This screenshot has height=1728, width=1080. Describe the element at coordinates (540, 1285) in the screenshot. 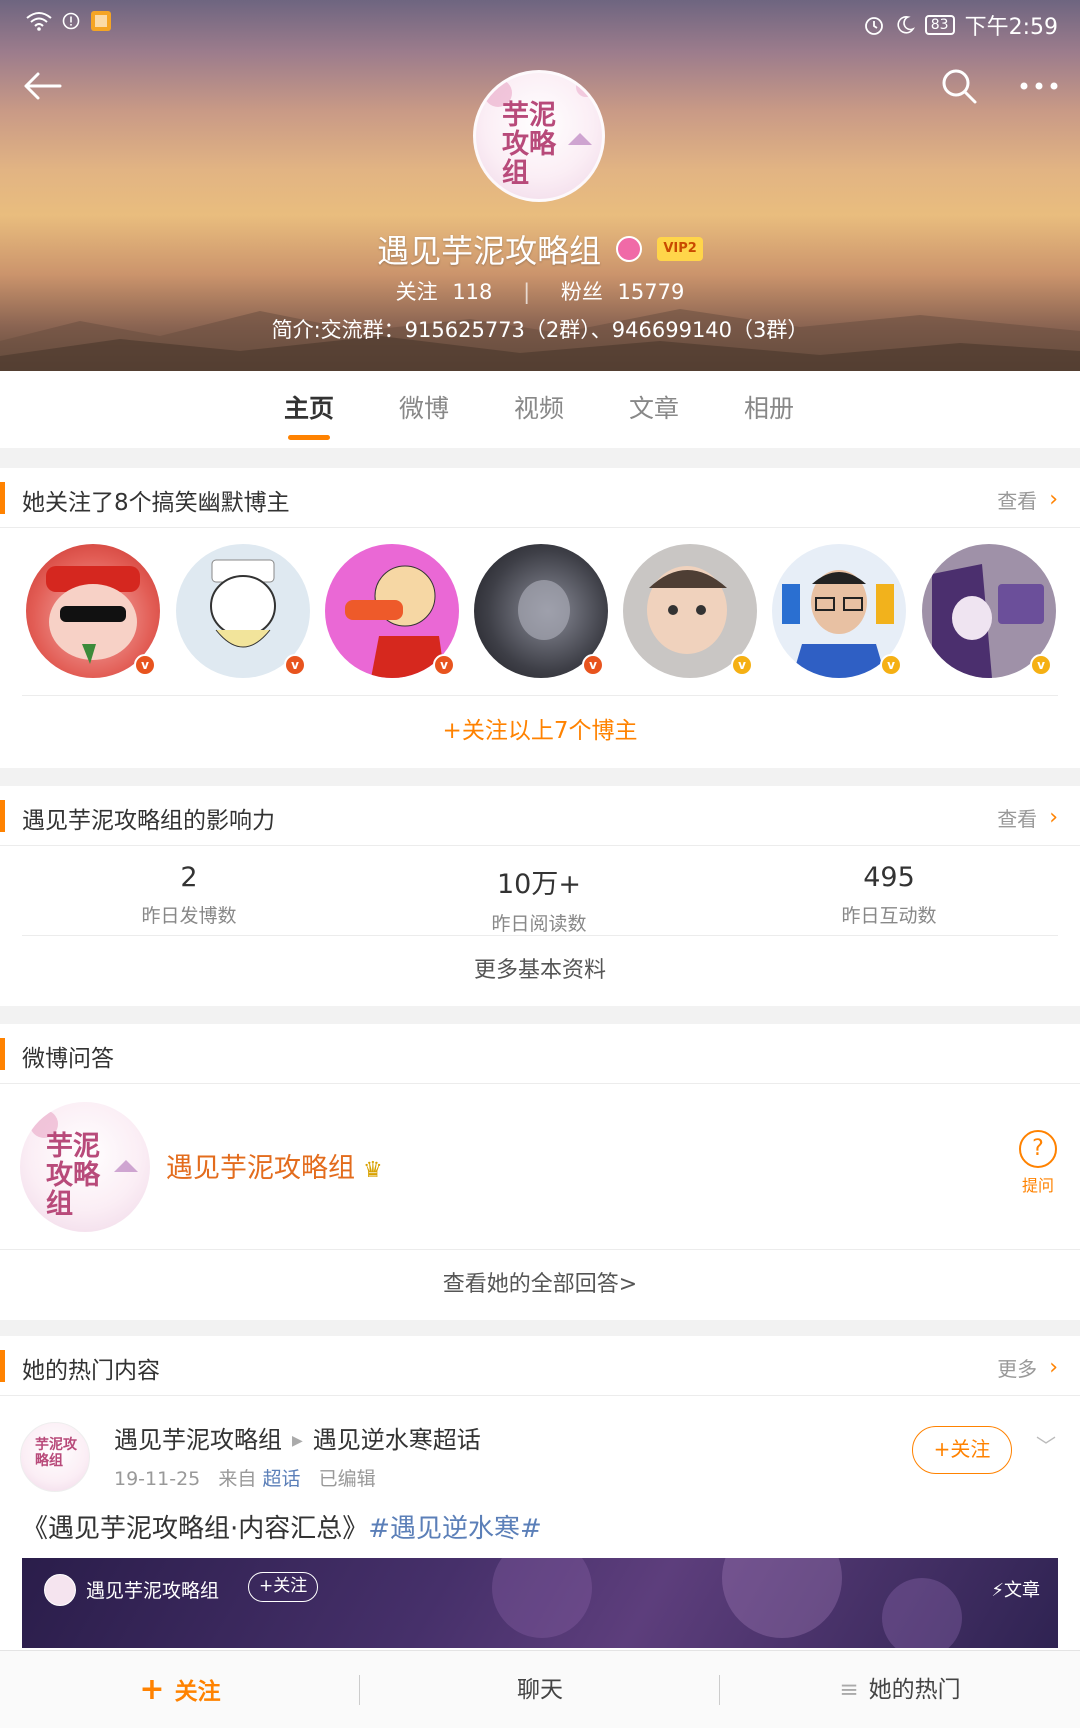

I see `view-all-answers-button: 查看她的全部回答>` at that location.